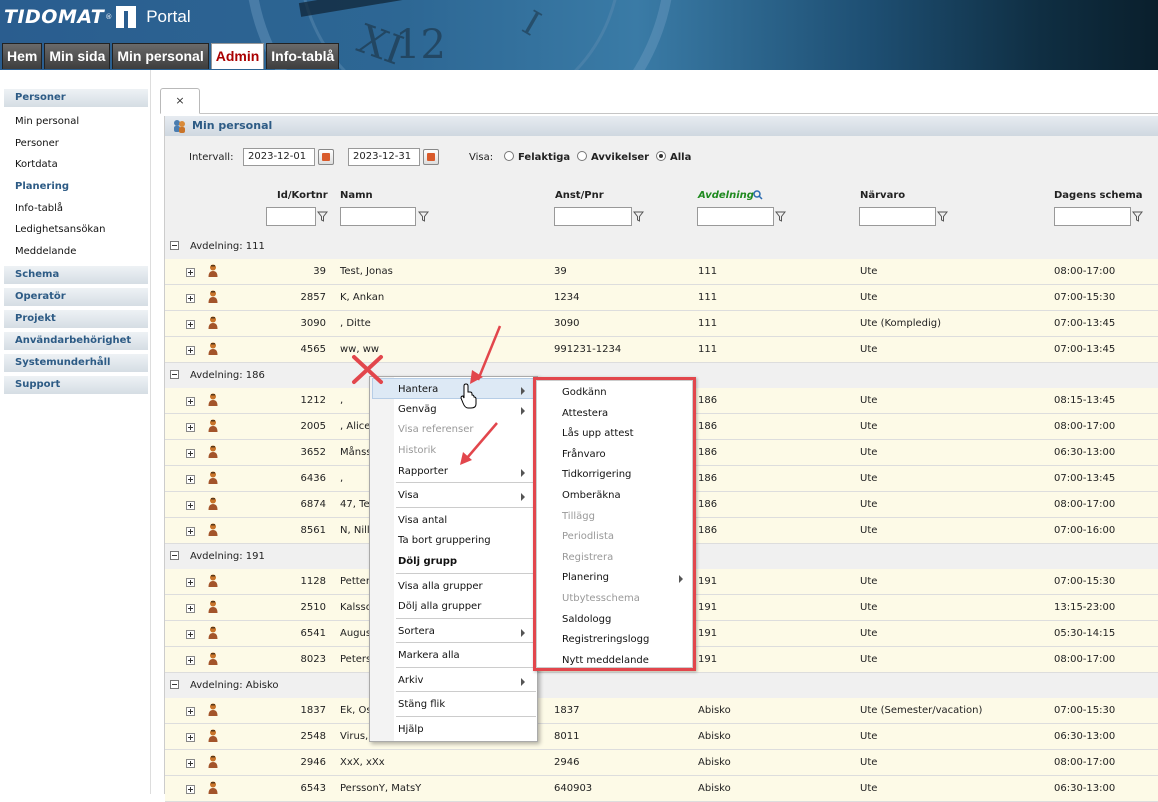 Image resolution: width=1158 pixels, height=802 pixels. I want to click on submenu-item-planering: Planering, so click(585, 577).